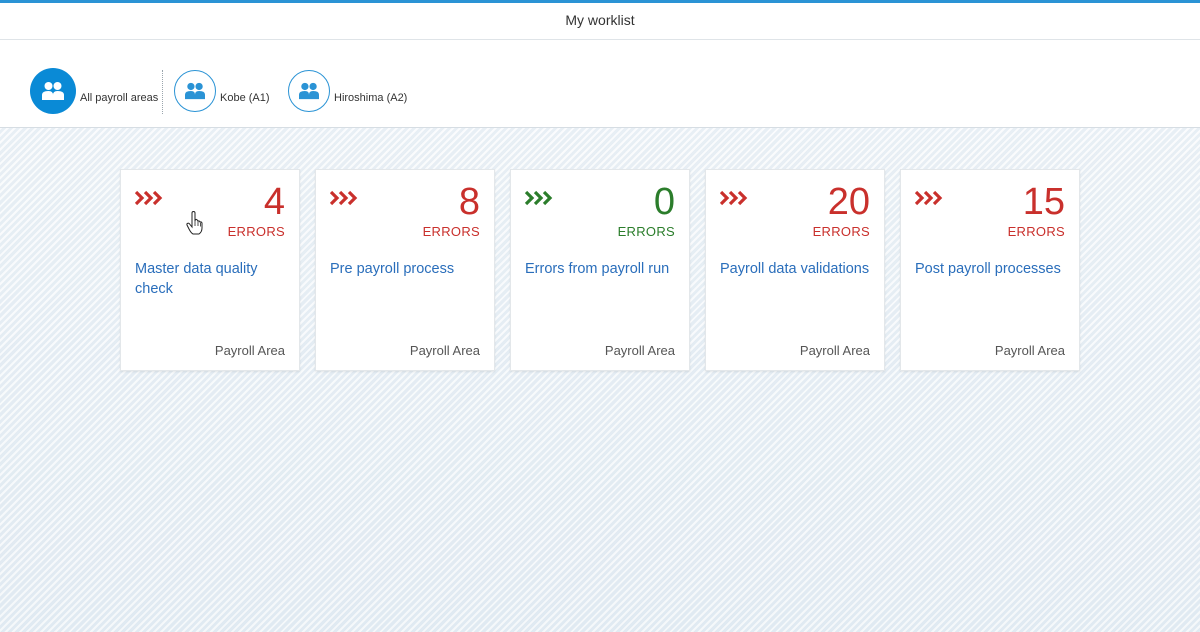 The width and height of the screenshot is (1200, 632). I want to click on filter-kobe-a1: Kobe (A1), so click(222, 91).